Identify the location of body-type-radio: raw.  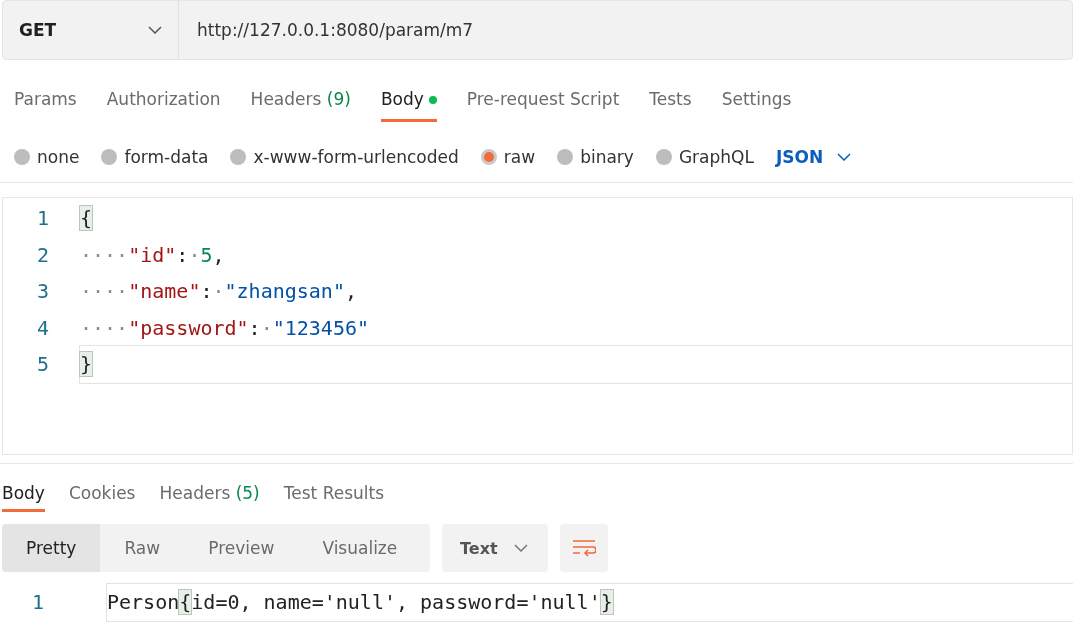
(508, 157).